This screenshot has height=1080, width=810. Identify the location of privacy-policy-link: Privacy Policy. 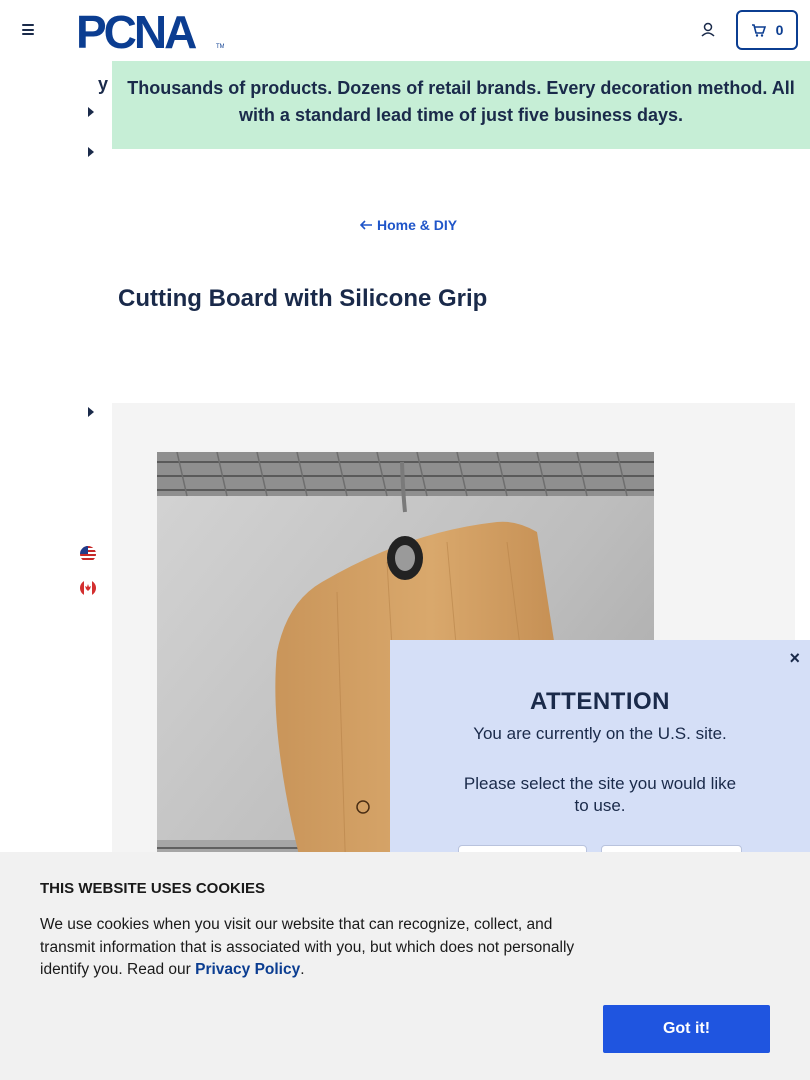
(247, 969).